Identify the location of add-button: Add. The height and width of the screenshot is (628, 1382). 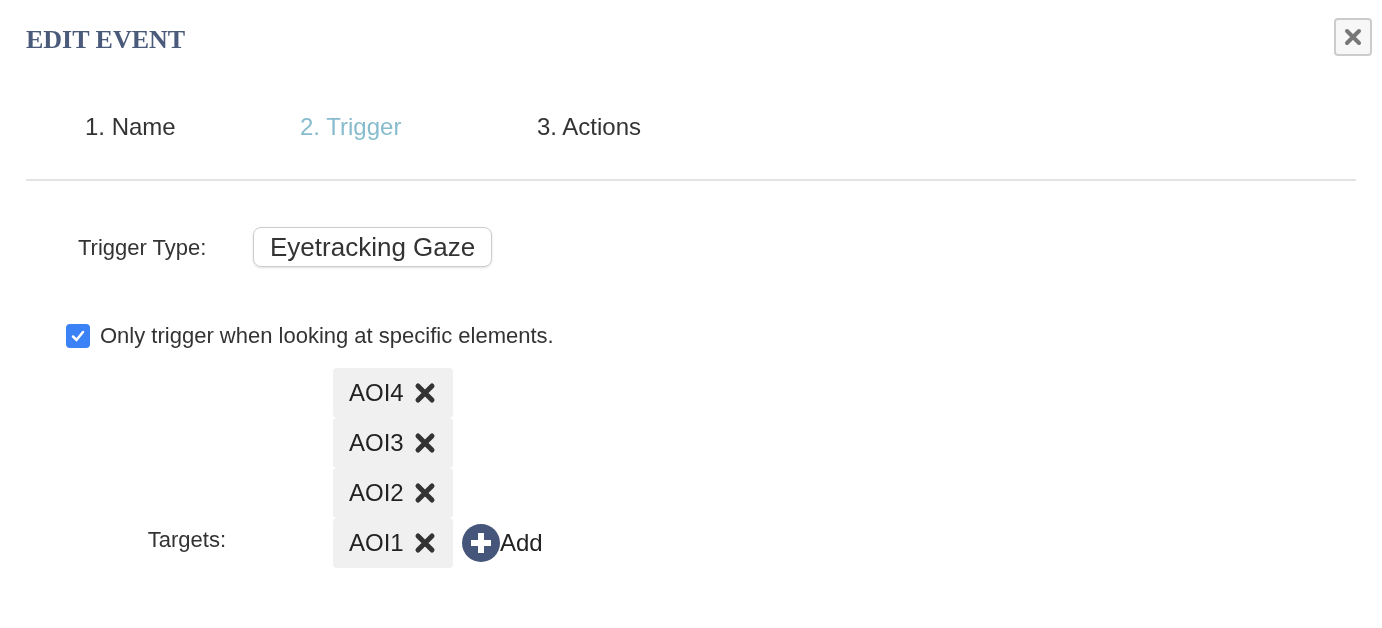
(502, 543).